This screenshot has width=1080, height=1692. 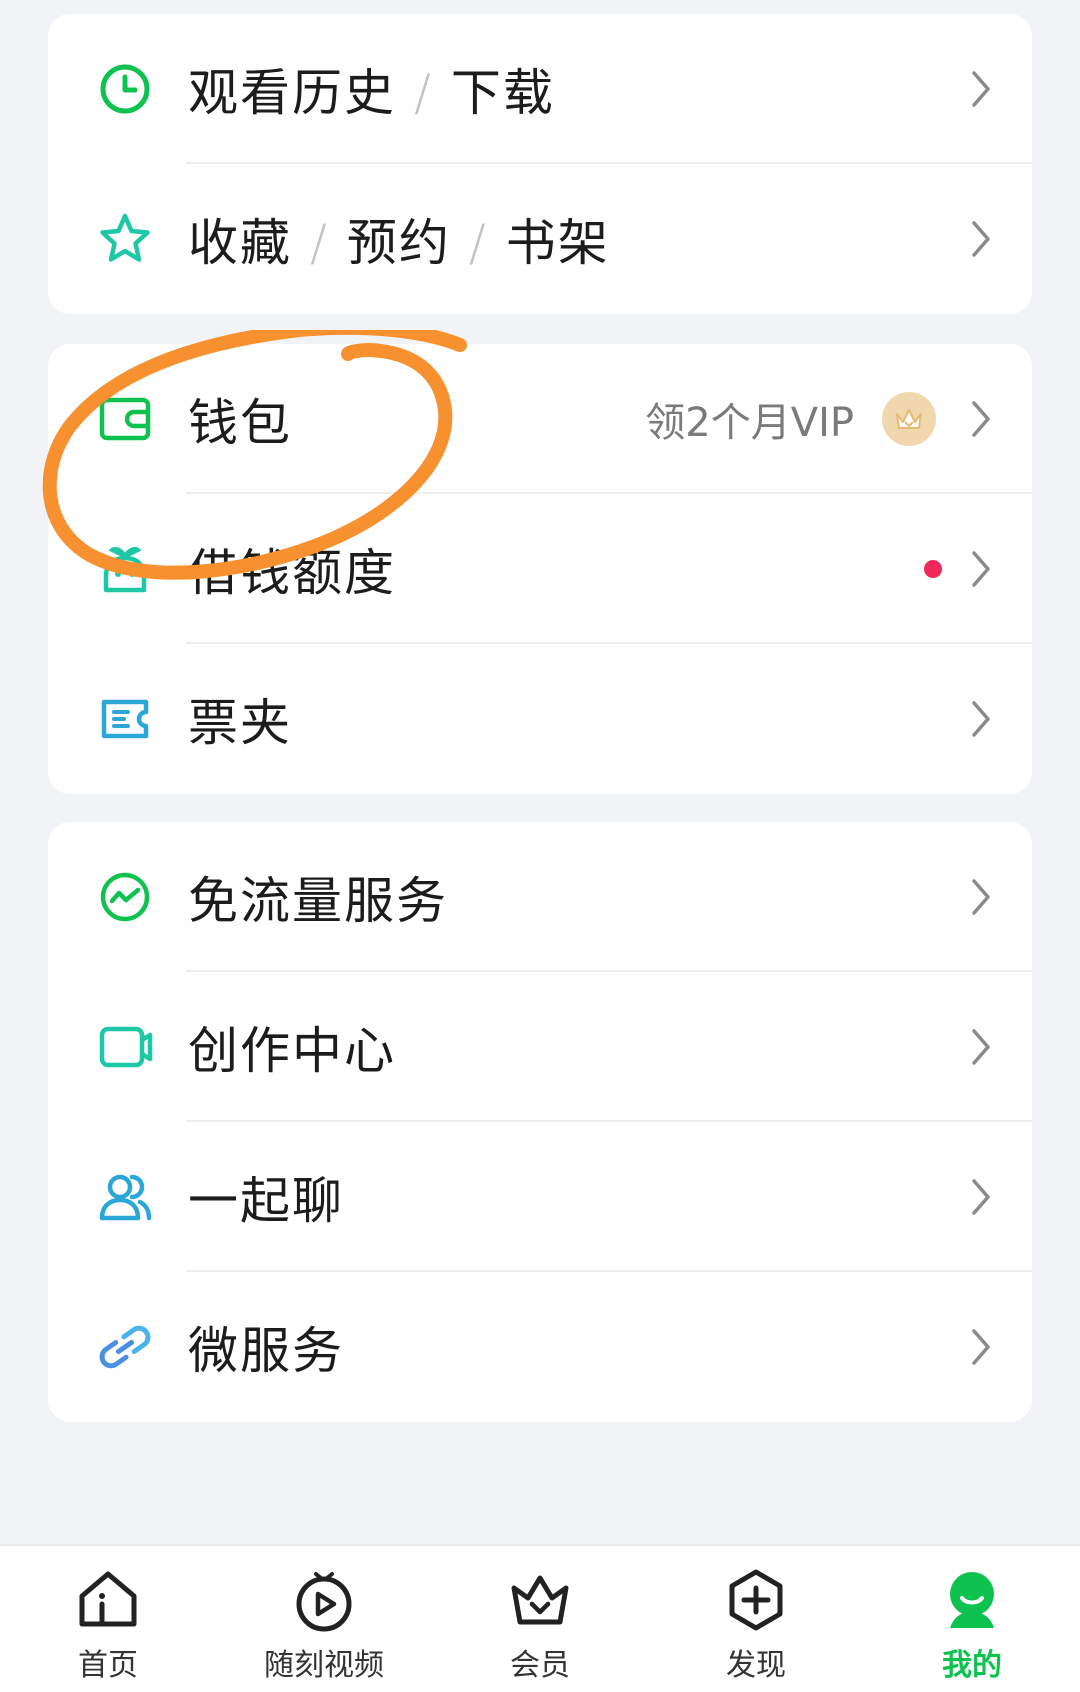 I want to click on tab-short-video: 随刻视频, so click(x=324, y=1624).